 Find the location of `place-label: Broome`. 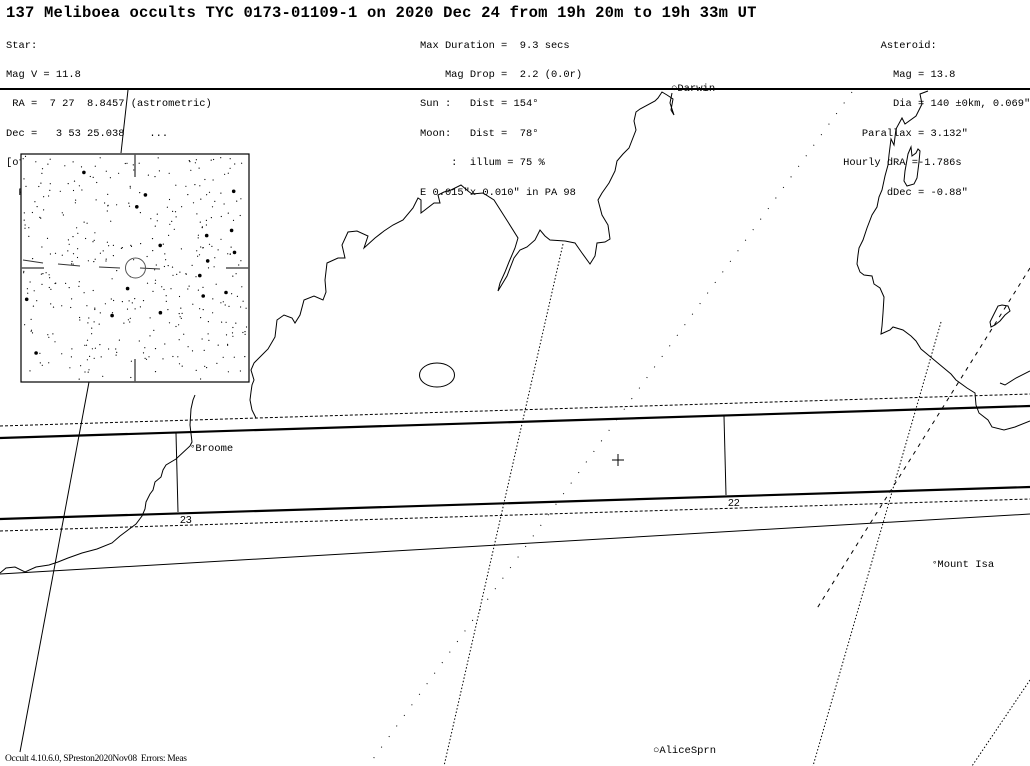

place-label: Broome is located at coordinates (214, 449).